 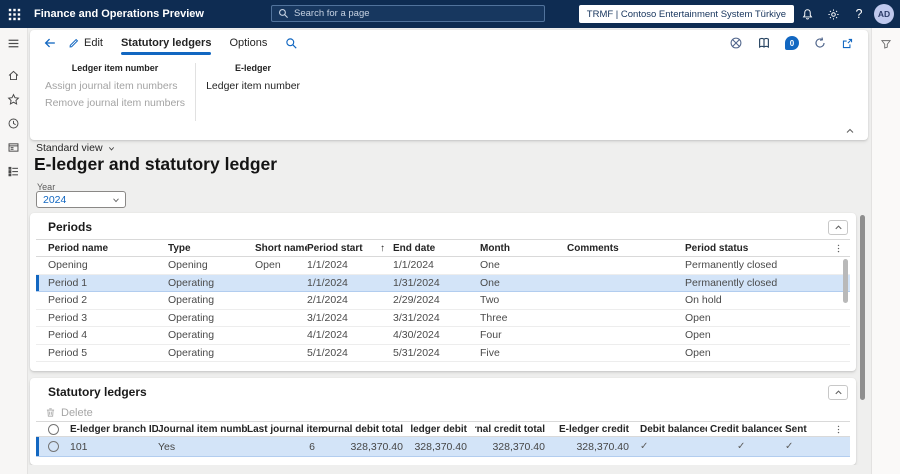 What do you see at coordinates (833, 14) in the screenshot?
I see `settings-gear-icon` at bounding box center [833, 14].